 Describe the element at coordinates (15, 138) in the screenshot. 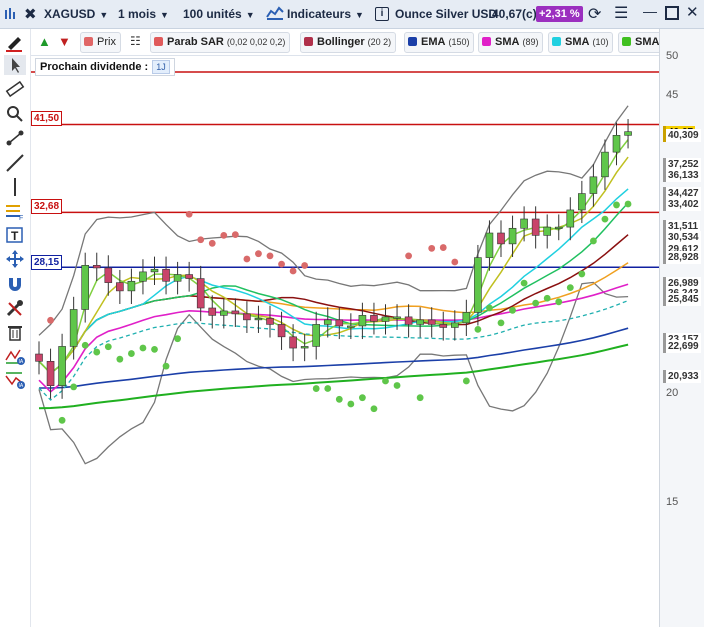

I see `node-line-icon` at that location.